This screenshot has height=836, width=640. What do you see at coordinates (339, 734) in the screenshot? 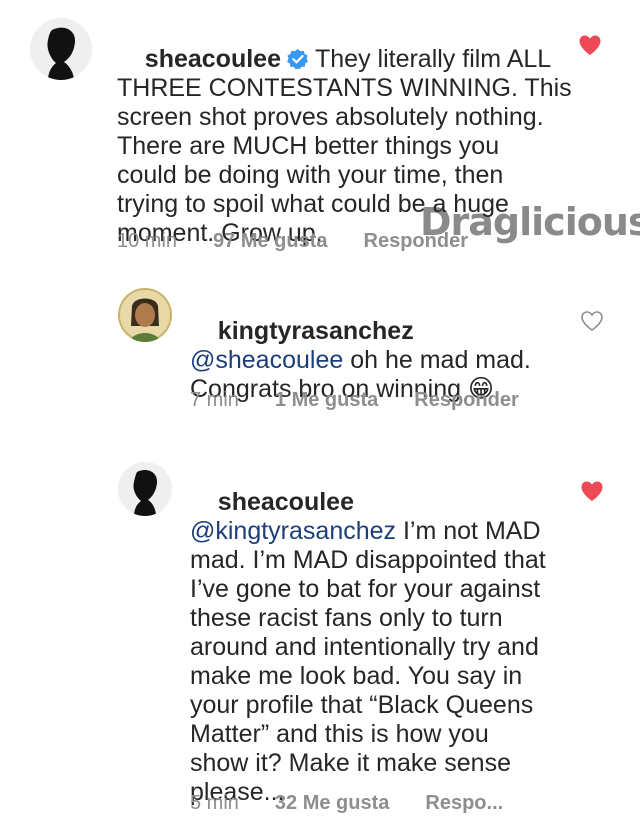
I see `comment-text-line: Matter” and this is how you` at bounding box center [339, 734].